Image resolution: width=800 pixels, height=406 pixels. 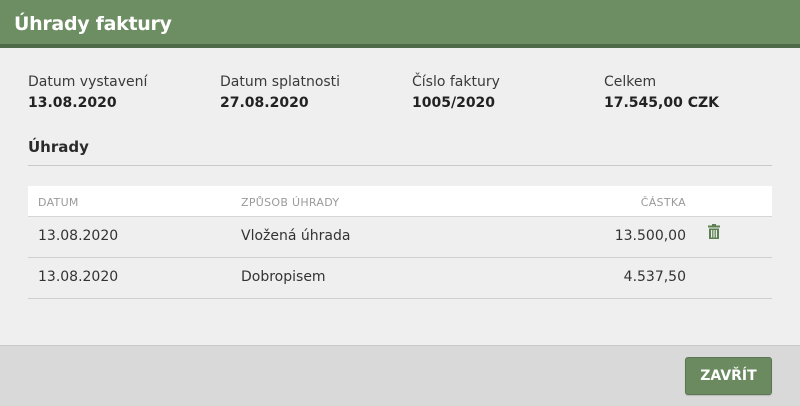 I want to click on table-header: DATUM ZPŮSOB ÚHRADY ČÁSTKA, so click(x=400, y=201).